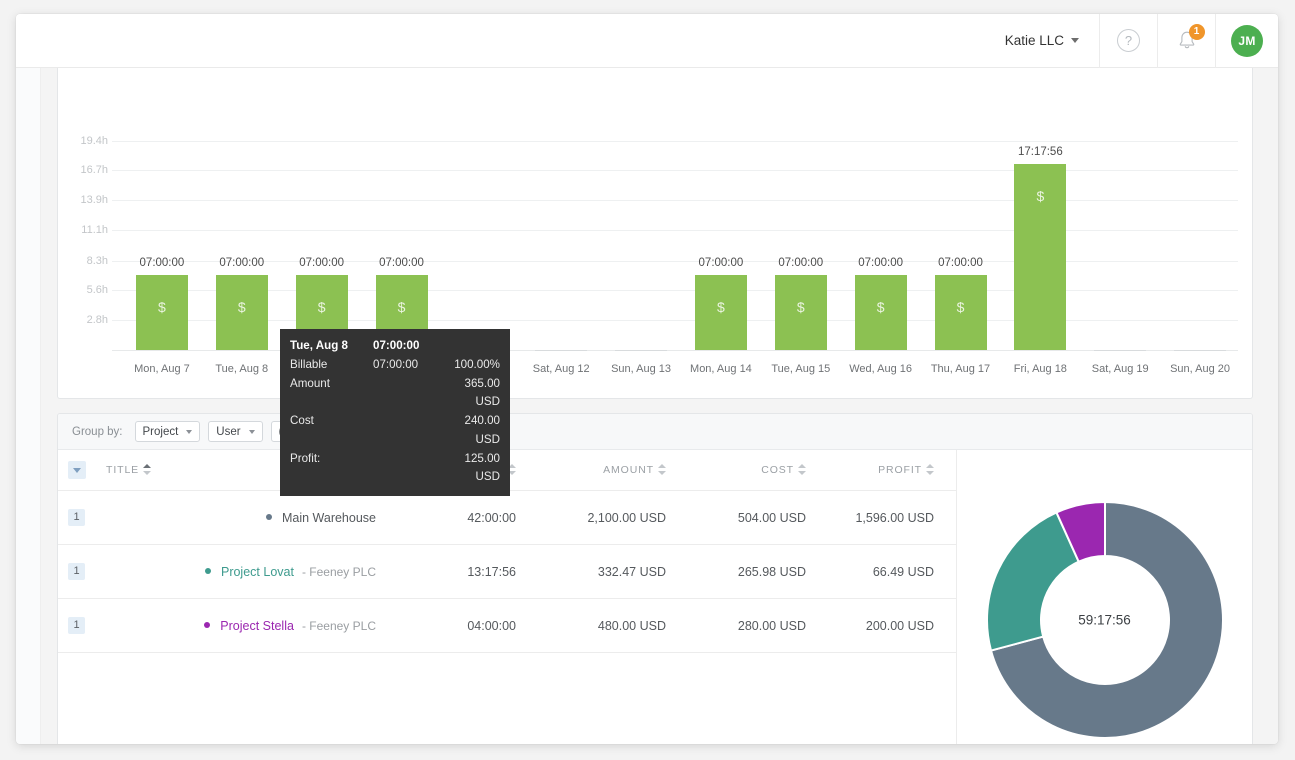  What do you see at coordinates (1200, 350) in the screenshot?
I see `chart-empty-bar-stub` at bounding box center [1200, 350].